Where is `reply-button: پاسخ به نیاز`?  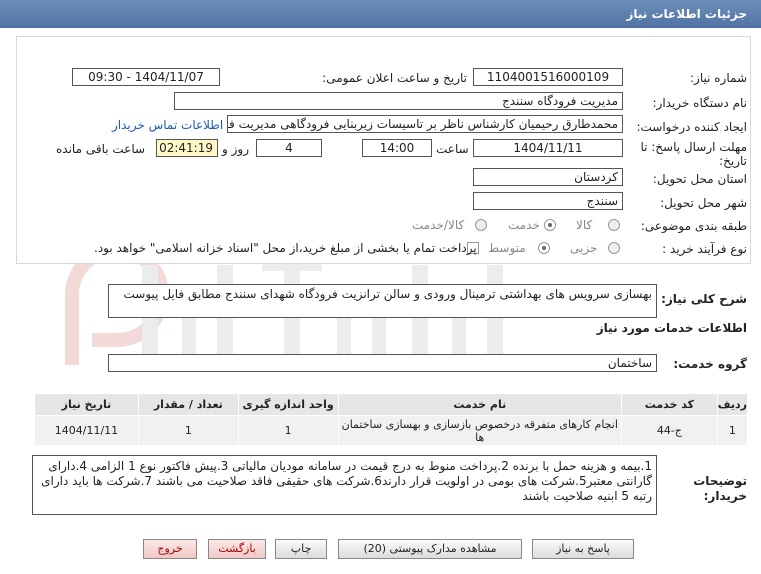 reply-button: پاسخ به نیاز is located at coordinates (583, 549).